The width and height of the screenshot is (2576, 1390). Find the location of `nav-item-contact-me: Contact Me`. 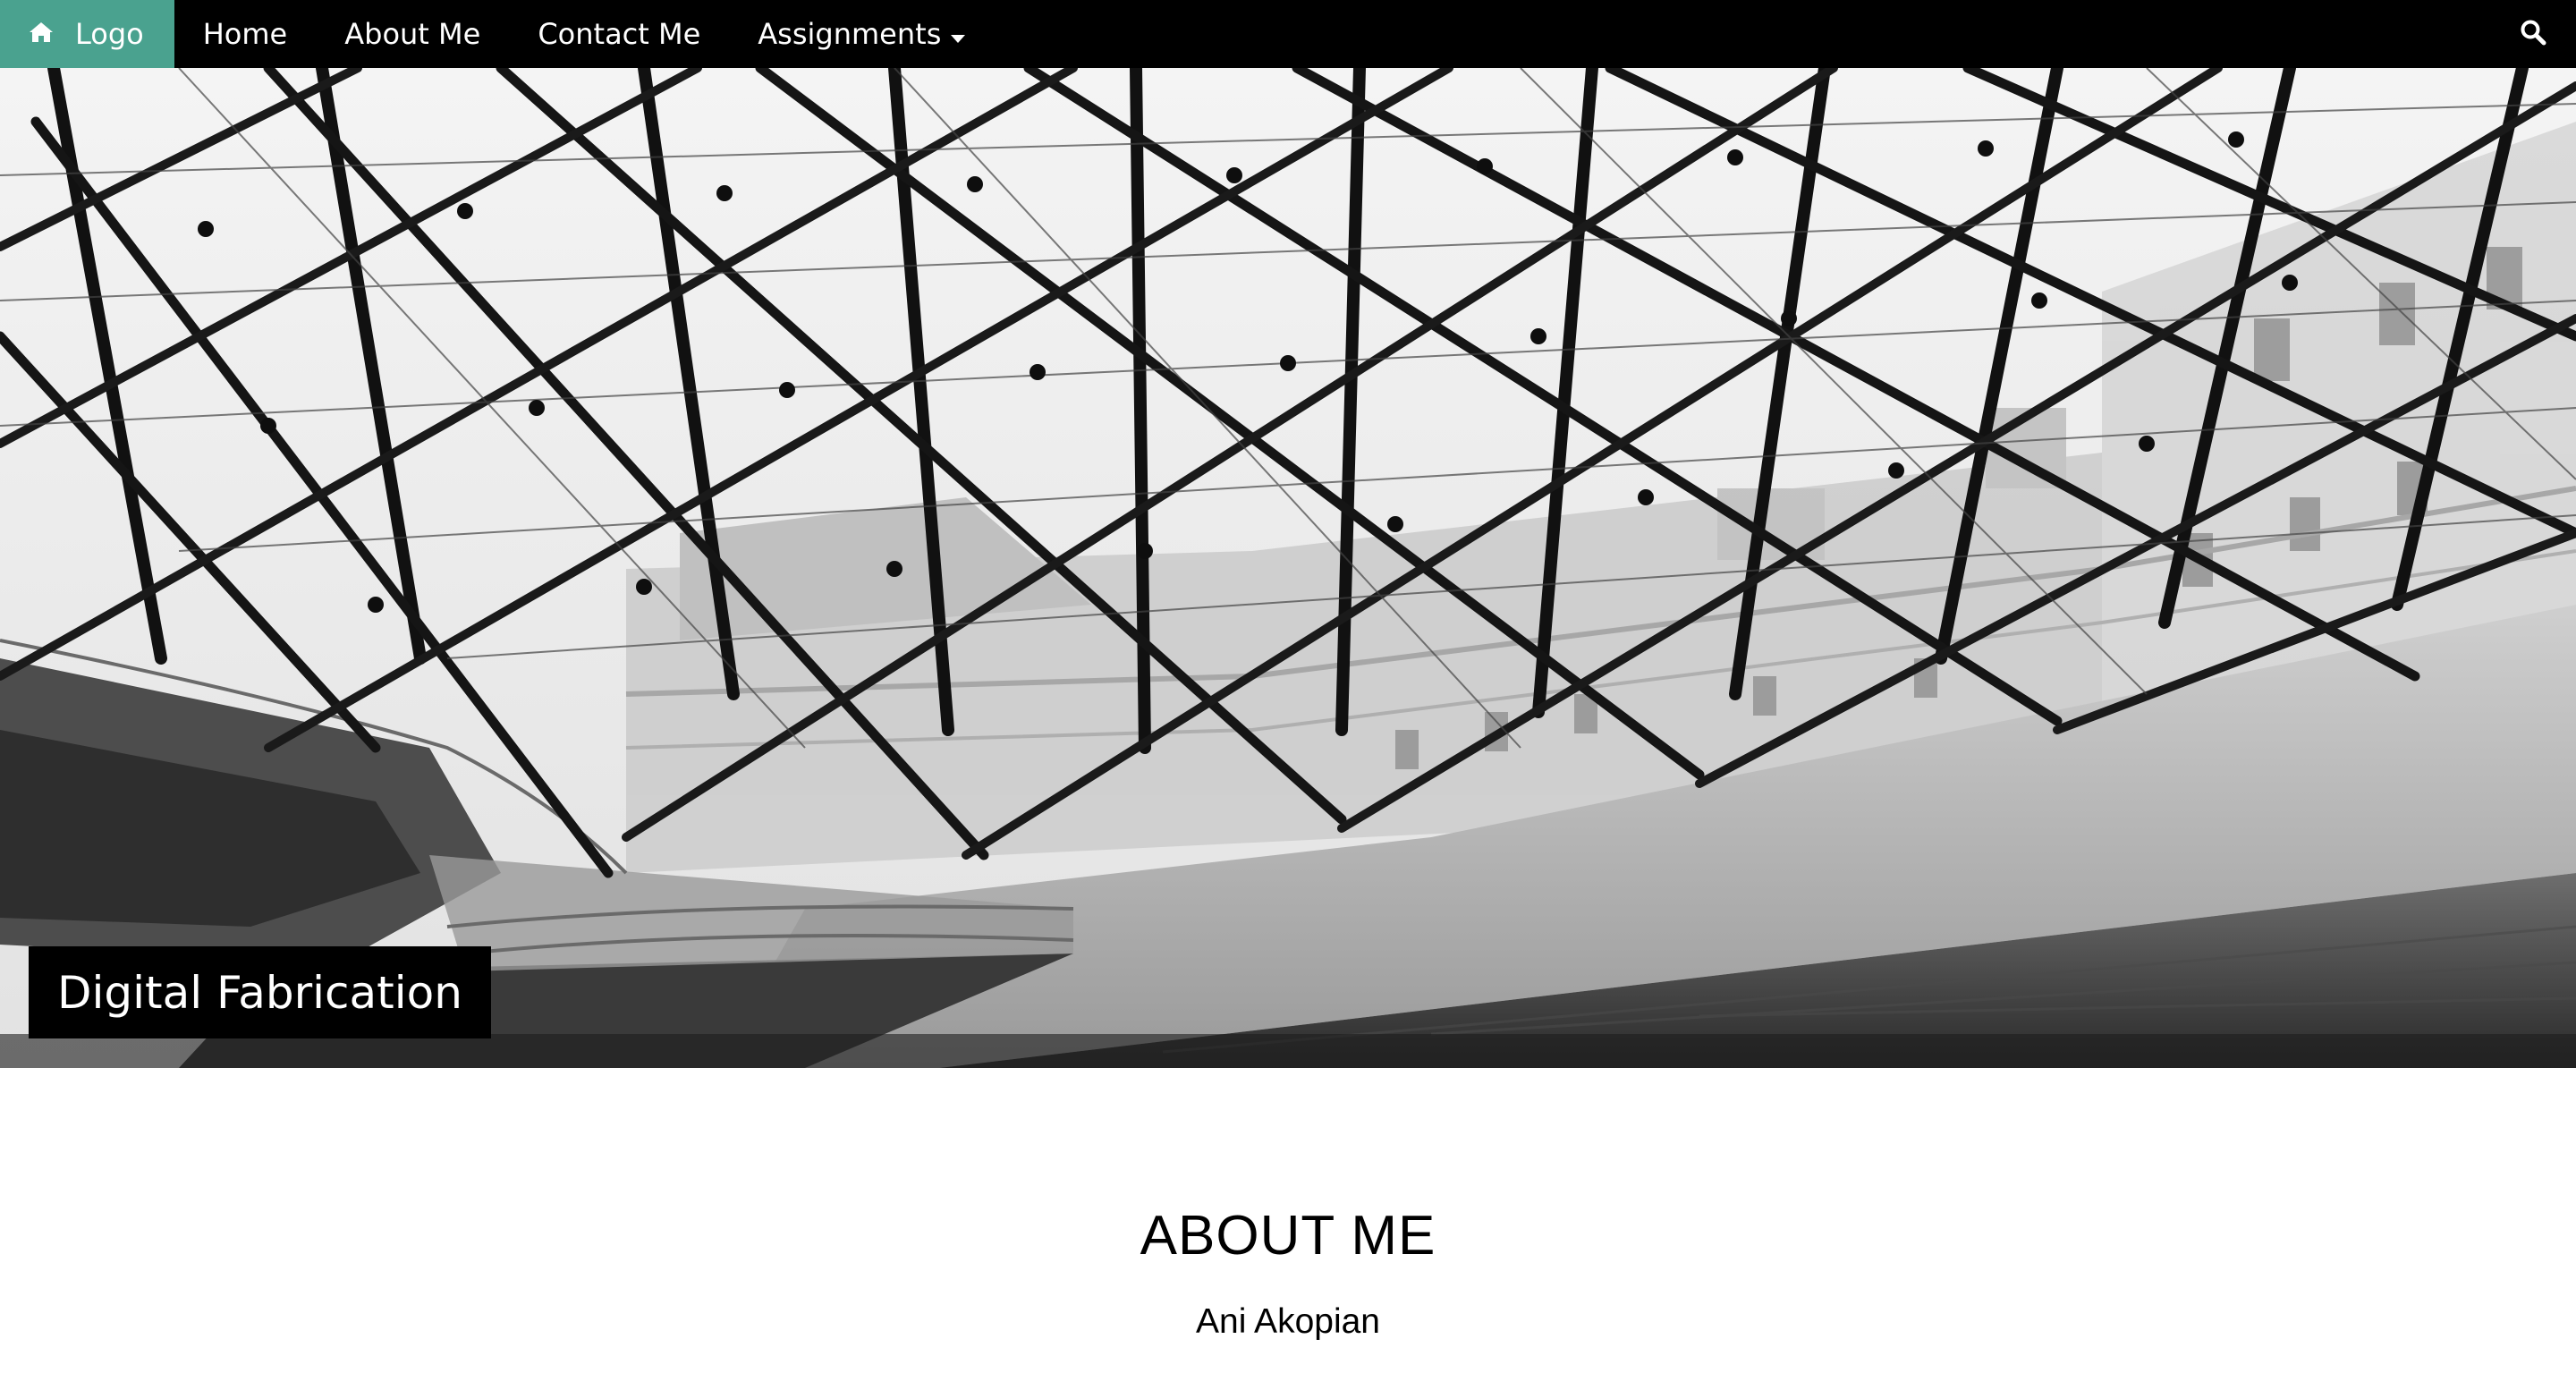

nav-item-contact-me: Contact Me is located at coordinates (619, 34).